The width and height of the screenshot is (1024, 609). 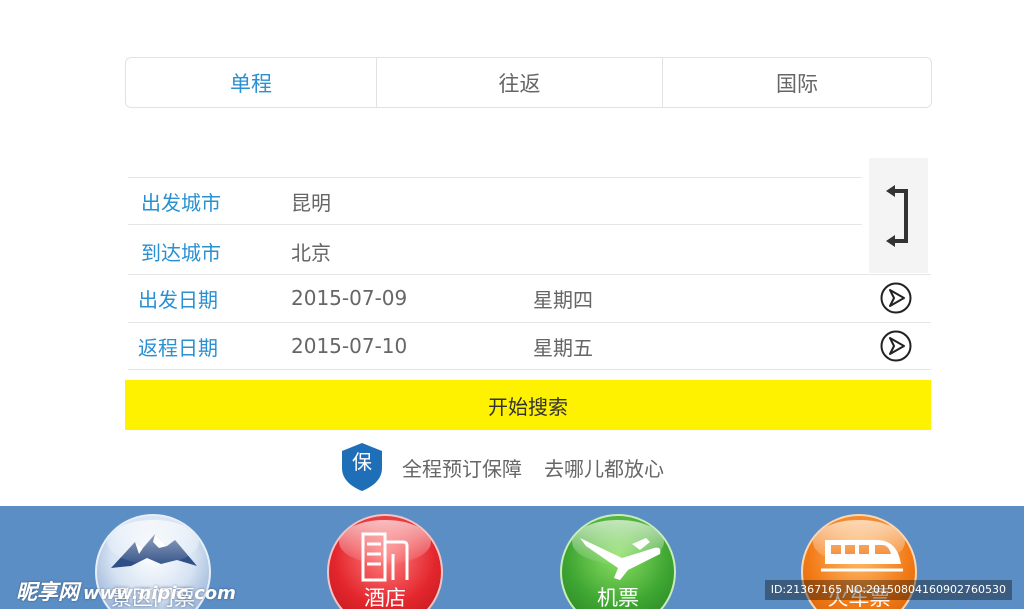 What do you see at coordinates (311, 201) in the screenshot?
I see `departure-city-value: 昆明` at bounding box center [311, 201].